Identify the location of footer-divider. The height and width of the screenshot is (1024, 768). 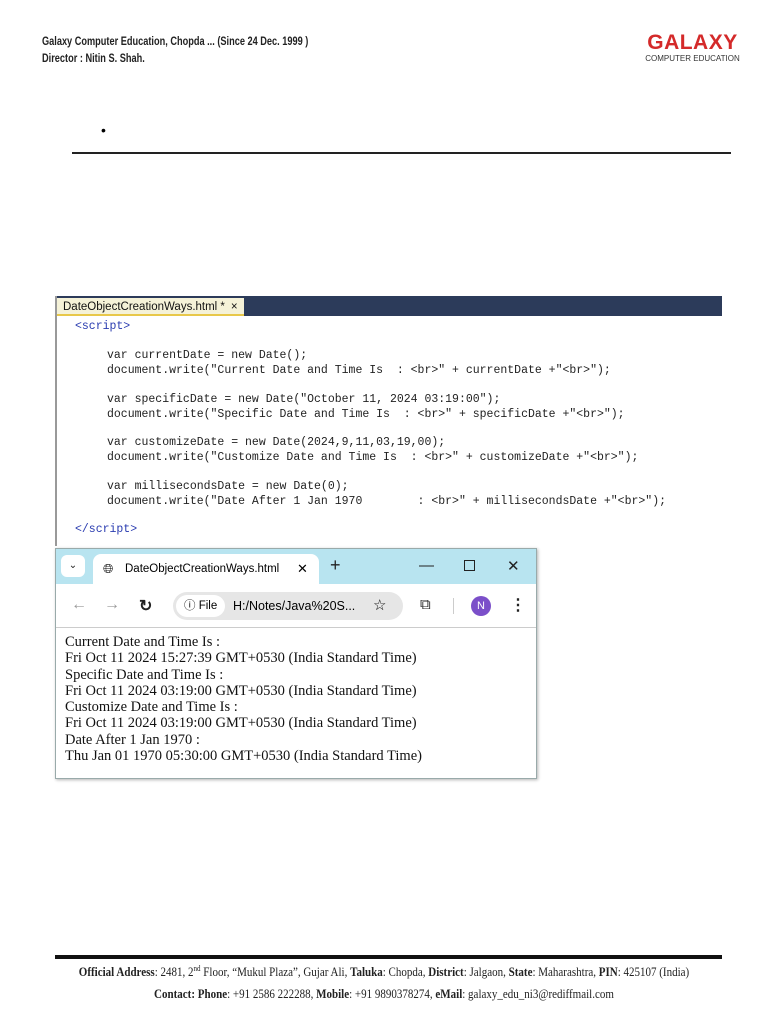
(388, 957).